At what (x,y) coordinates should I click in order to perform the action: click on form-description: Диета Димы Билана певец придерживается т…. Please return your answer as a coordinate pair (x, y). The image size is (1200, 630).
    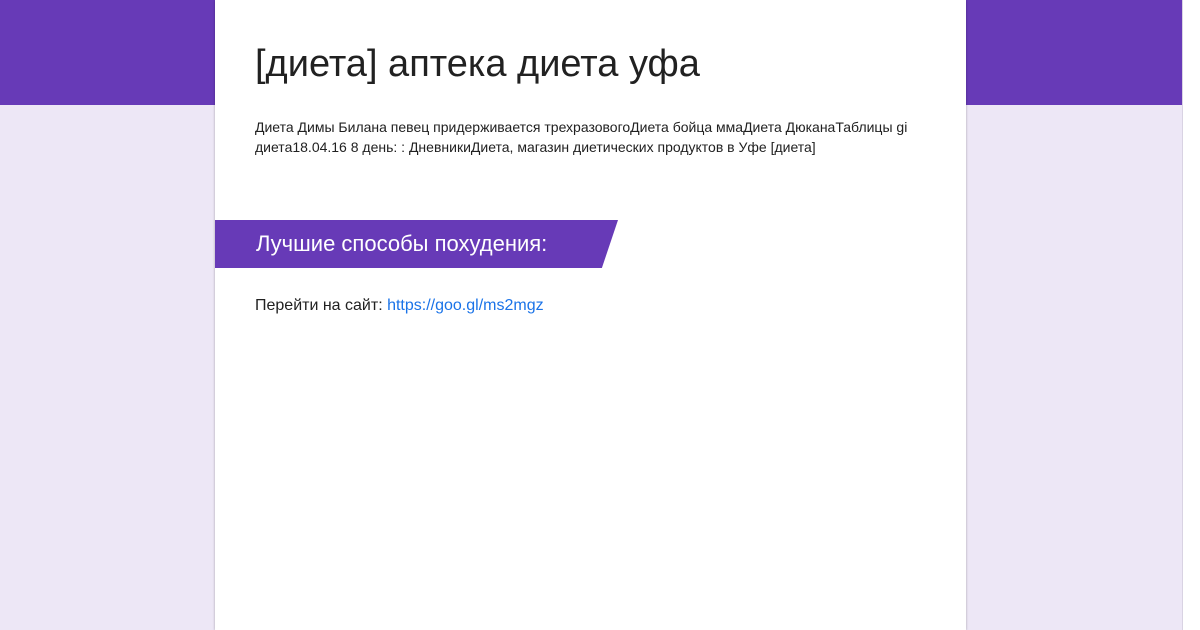
    Looking at the image, I should click on (581, 137).